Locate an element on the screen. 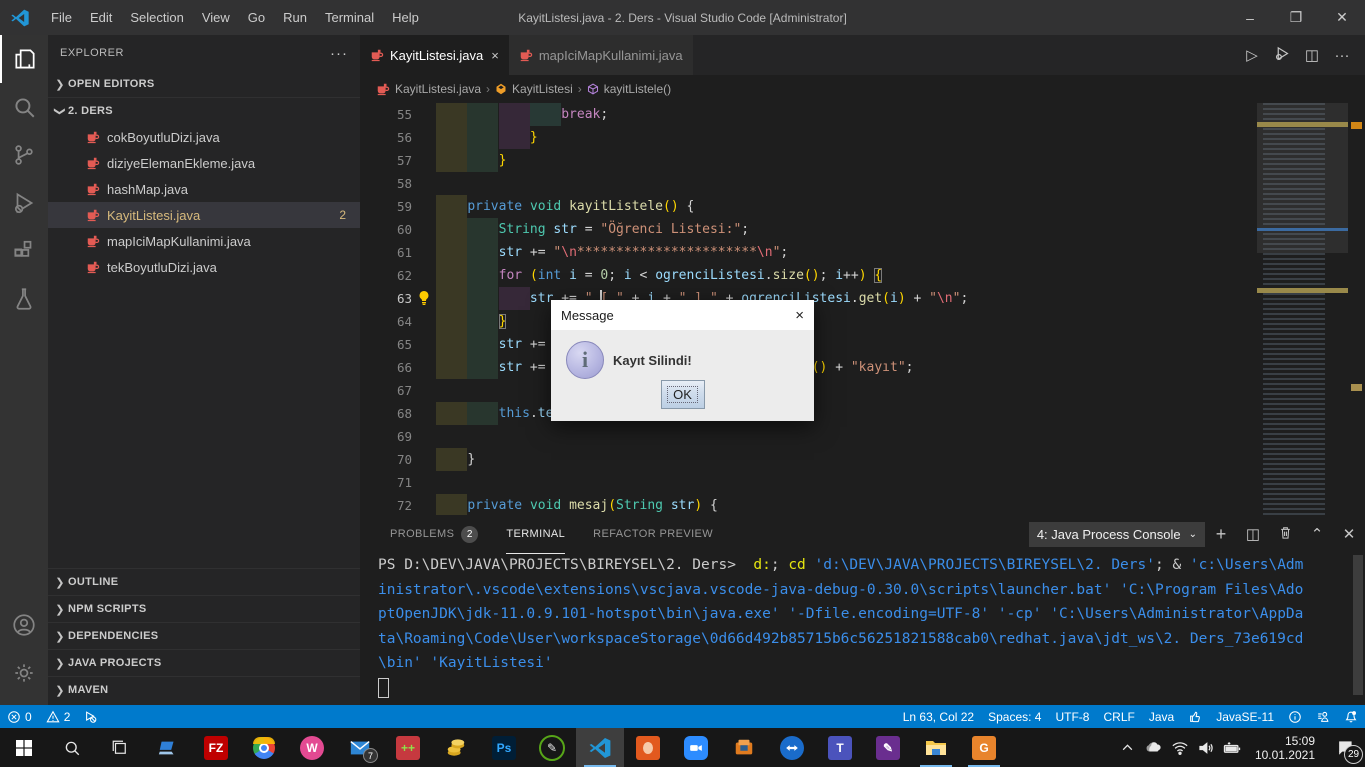 This screenshot has height=767, width=1365. chrome-icon is located at coordinates (264, 747).